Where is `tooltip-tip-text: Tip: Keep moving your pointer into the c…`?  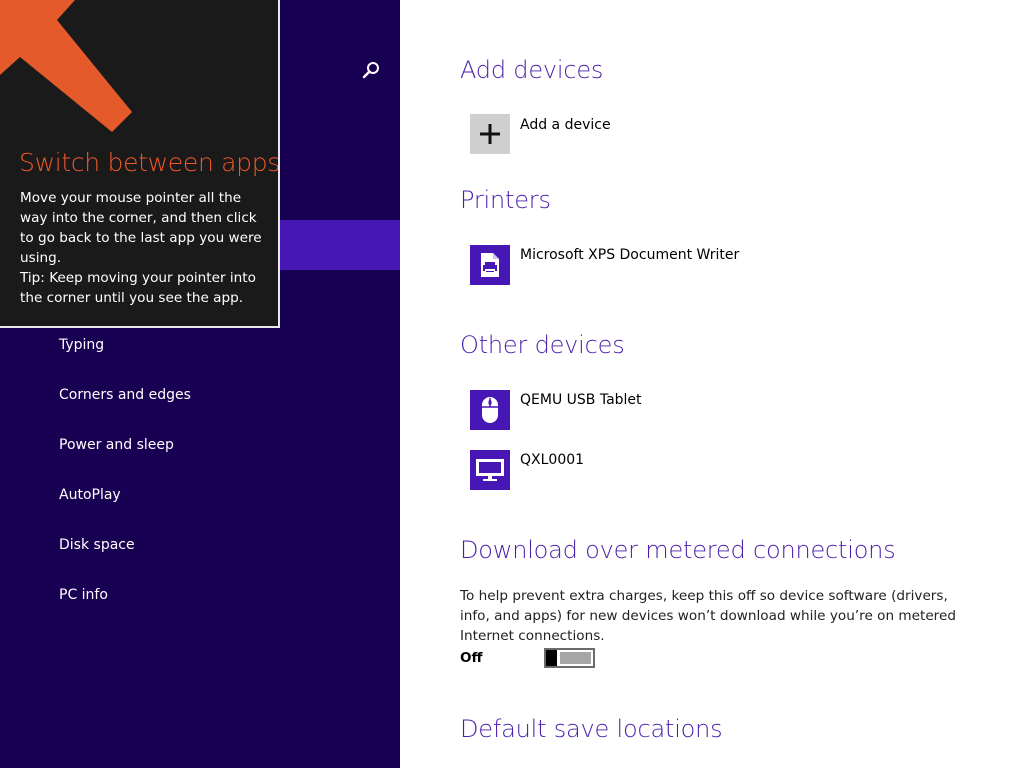 tooltip-tip-text: Tip: Keep moving your pointer into the c… is located at coordinates (138, 288).